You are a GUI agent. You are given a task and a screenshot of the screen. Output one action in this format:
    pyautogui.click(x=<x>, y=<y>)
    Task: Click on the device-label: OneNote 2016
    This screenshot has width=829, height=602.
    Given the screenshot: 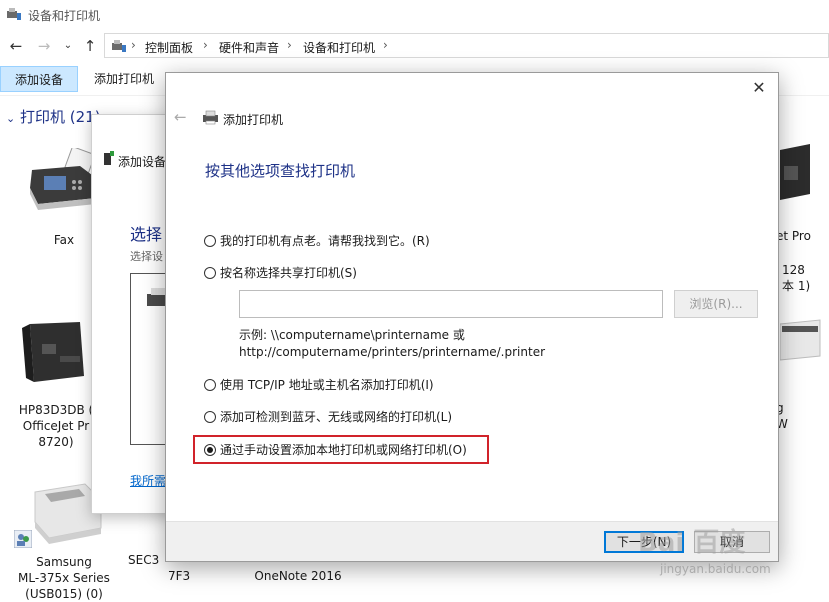 What is the action you would take?
    pyautogui.click(x=298, y=576)
    